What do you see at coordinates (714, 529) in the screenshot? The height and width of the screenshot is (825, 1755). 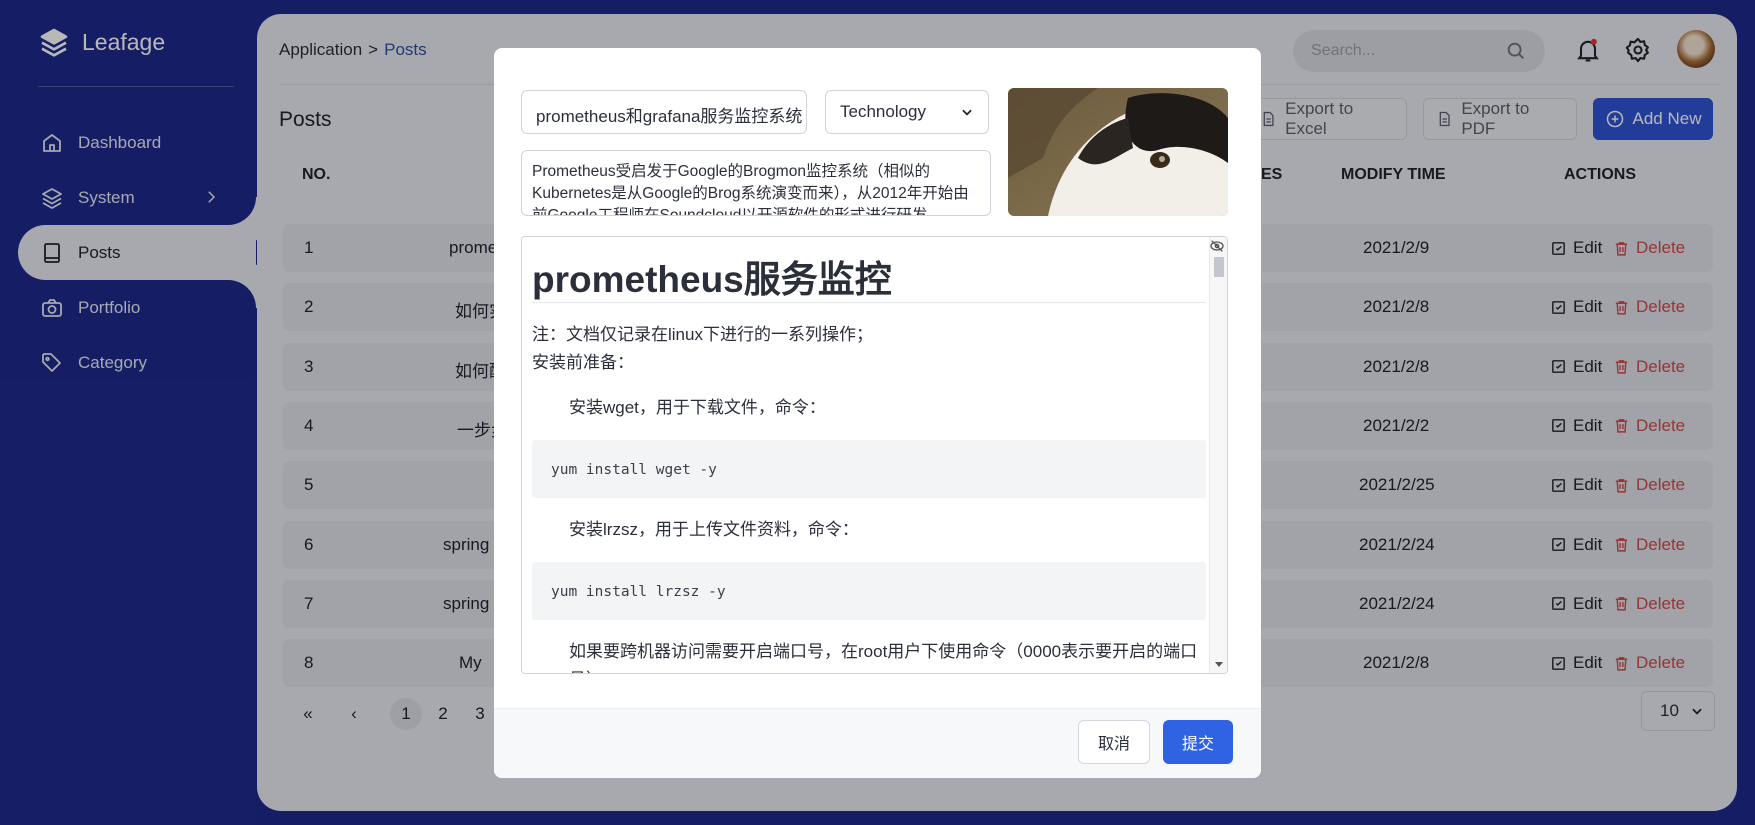 I see `editor-paragraph: 安装lrzsz，用于上传文件资料，命令：` at bounding box center [714, 529].